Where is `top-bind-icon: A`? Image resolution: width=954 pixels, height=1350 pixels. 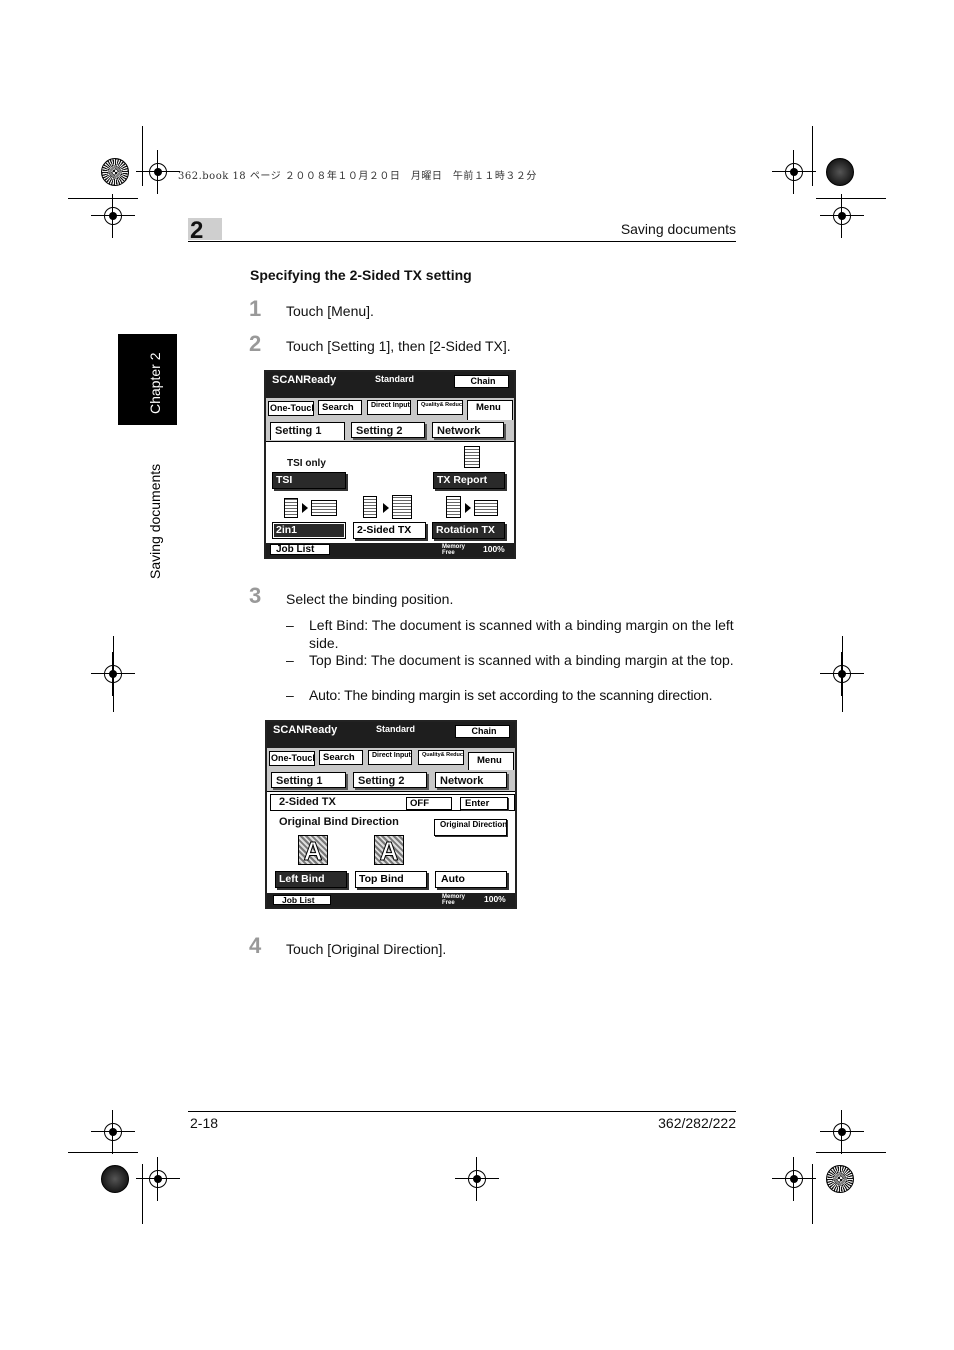 top-bind-icon: A is located at coordinates (389, 851).